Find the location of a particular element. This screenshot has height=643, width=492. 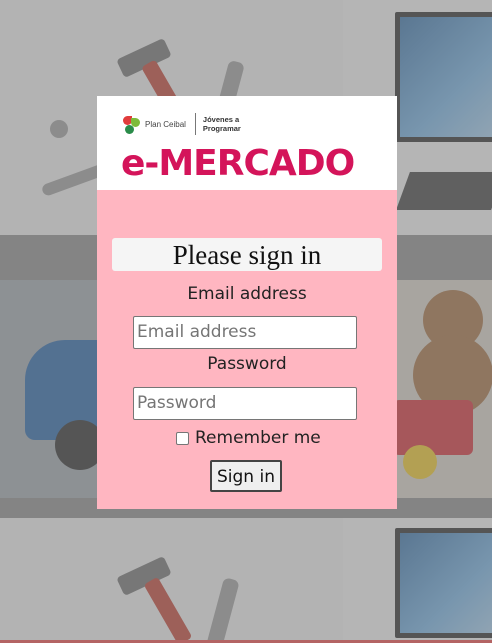

sponsor-logos: Plan Ceibal Jóvenes a Programar is located at coordinates (187, 124).